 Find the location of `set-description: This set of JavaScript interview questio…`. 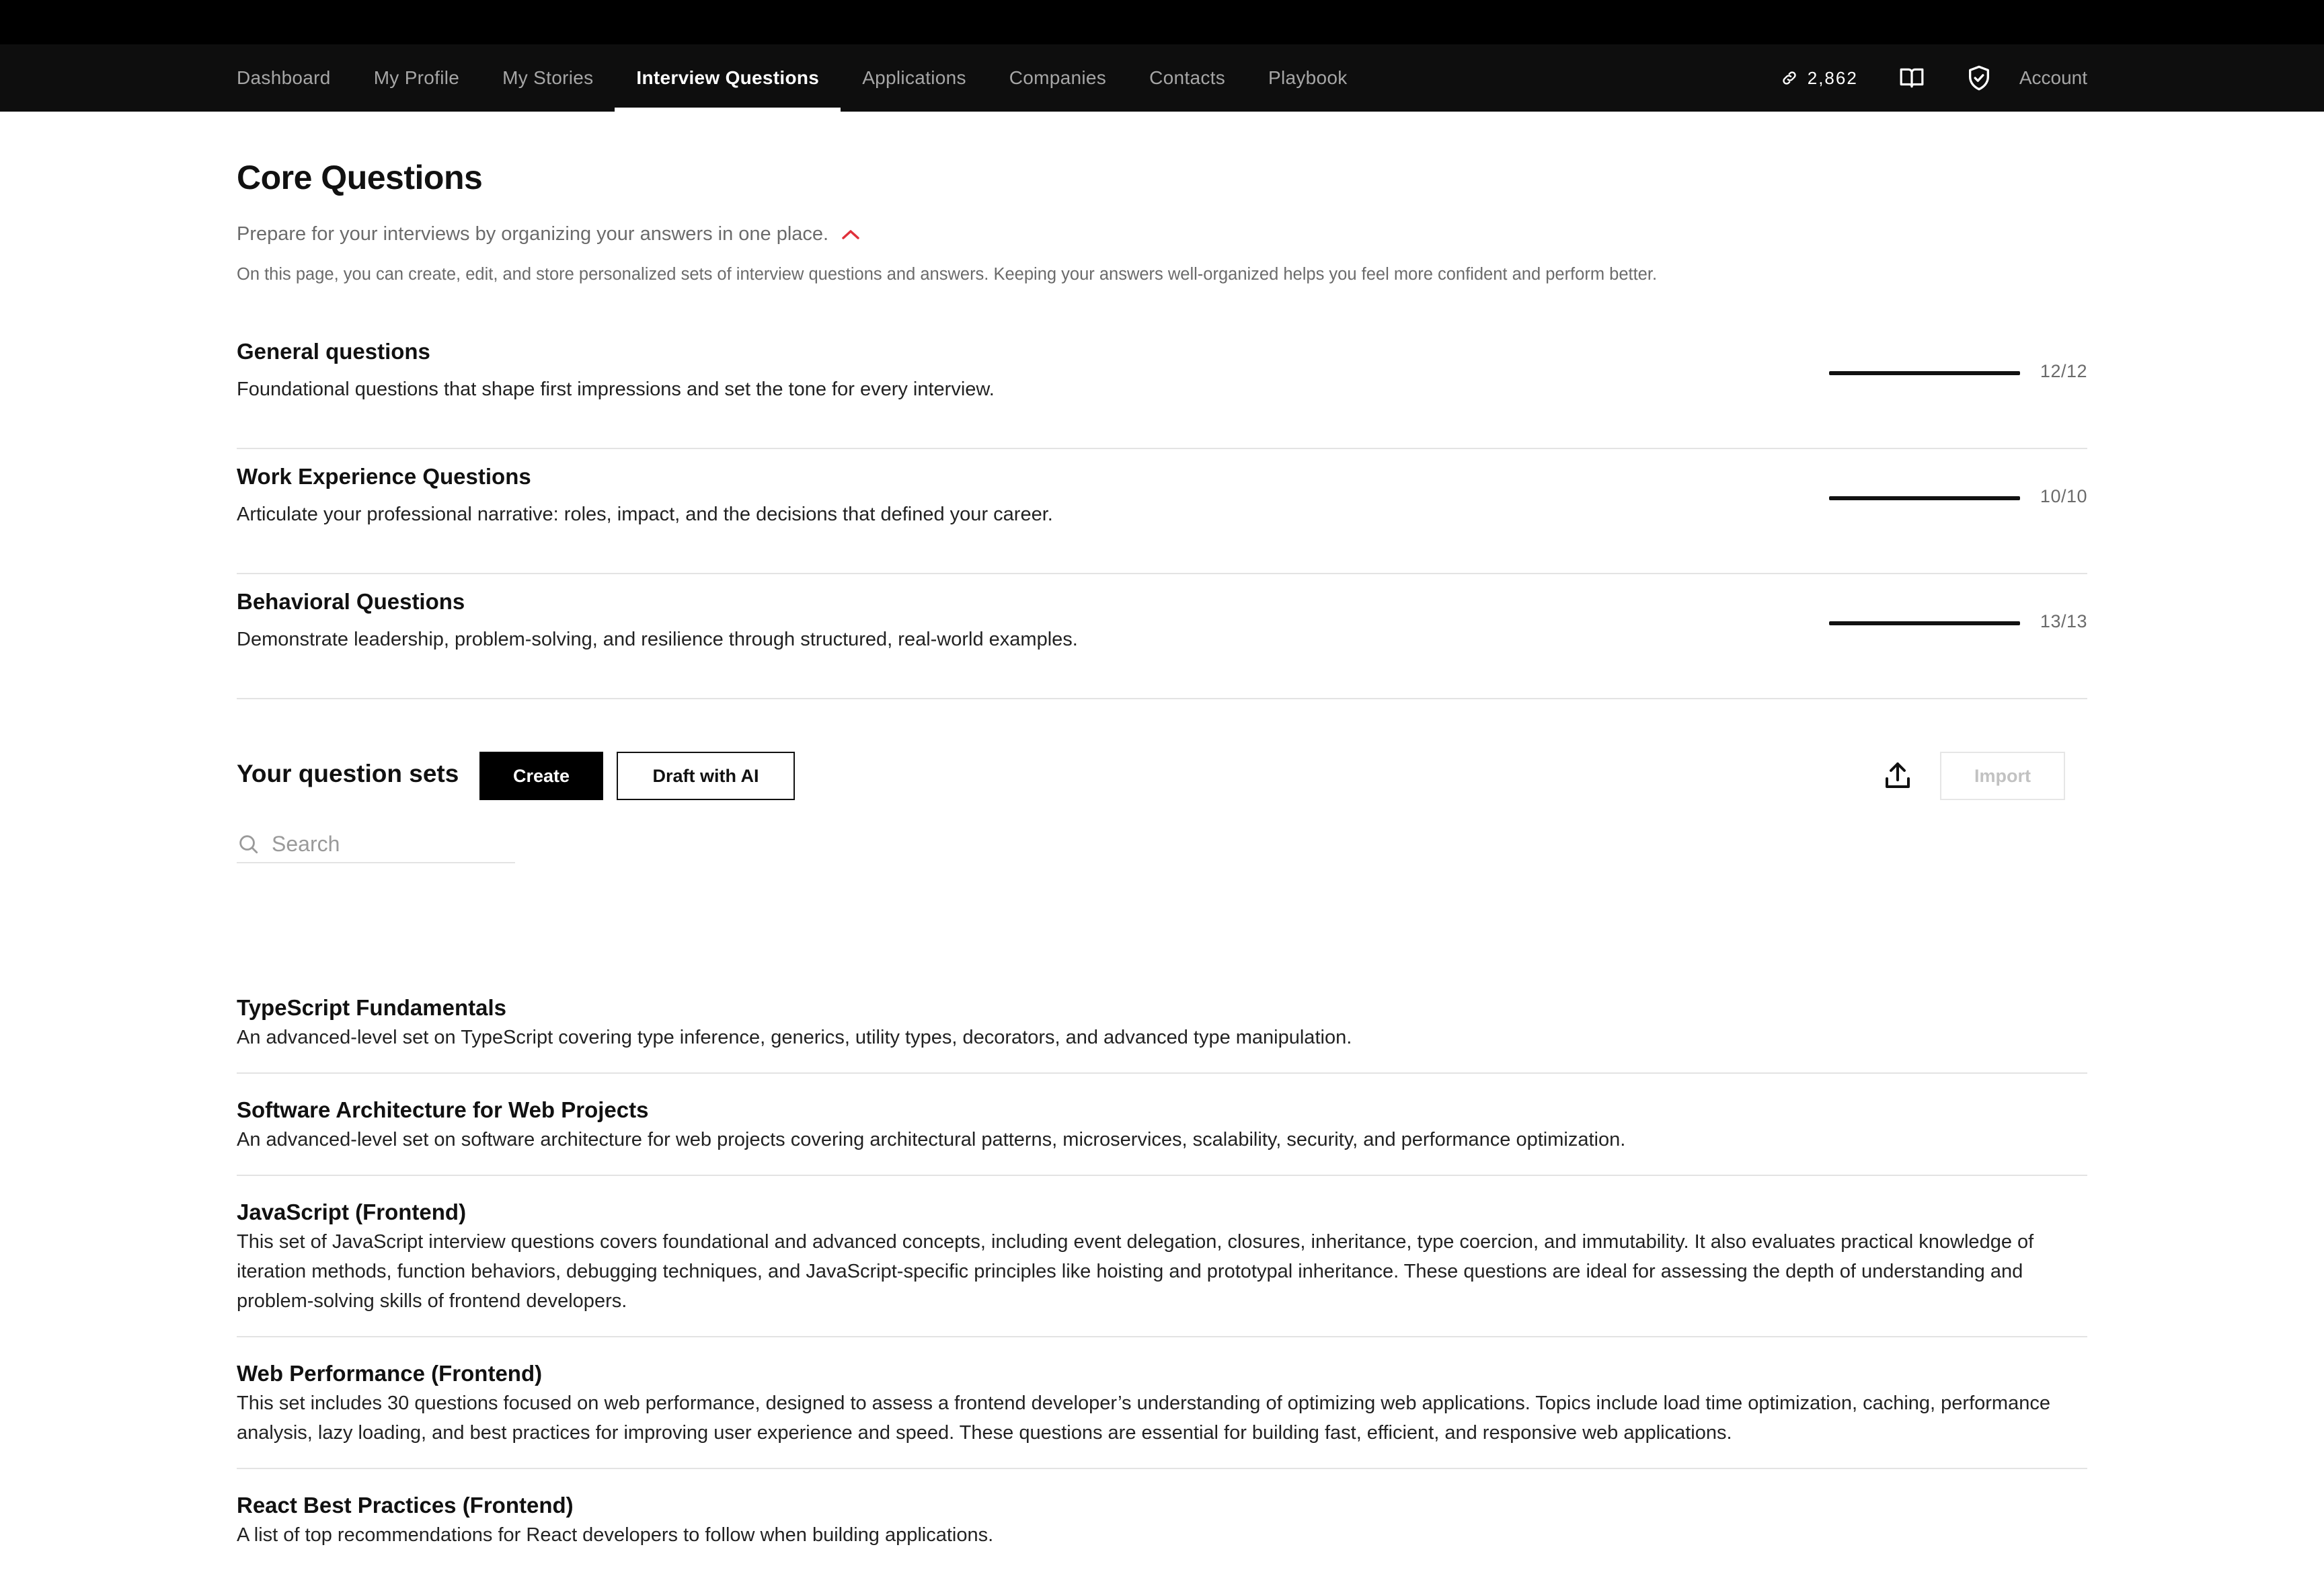

set-description: This set of JavaScript interview questio… is located at coordinates (1136, 1271).